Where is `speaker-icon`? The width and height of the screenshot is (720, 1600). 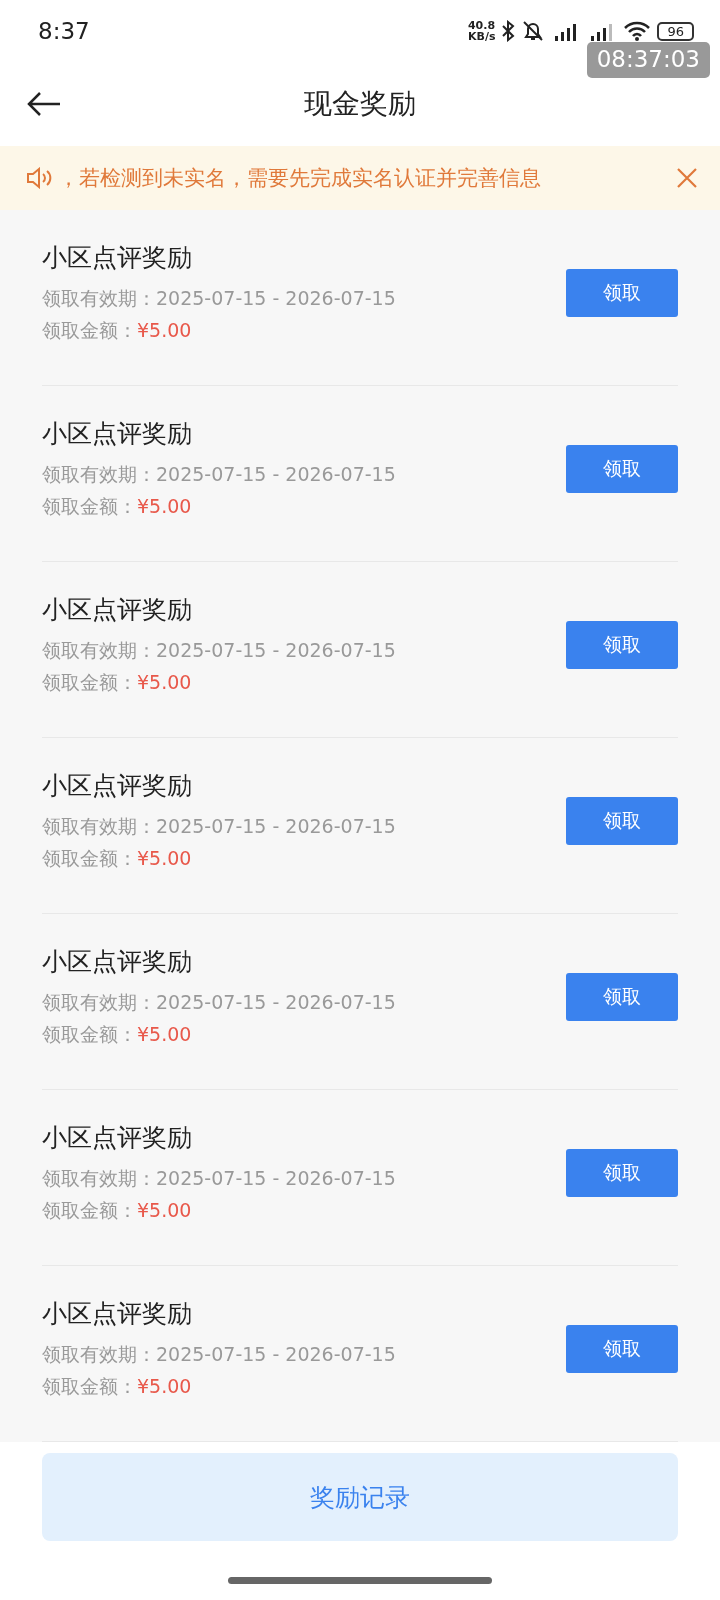 speaker-icon is located at coordinates (40, 178).